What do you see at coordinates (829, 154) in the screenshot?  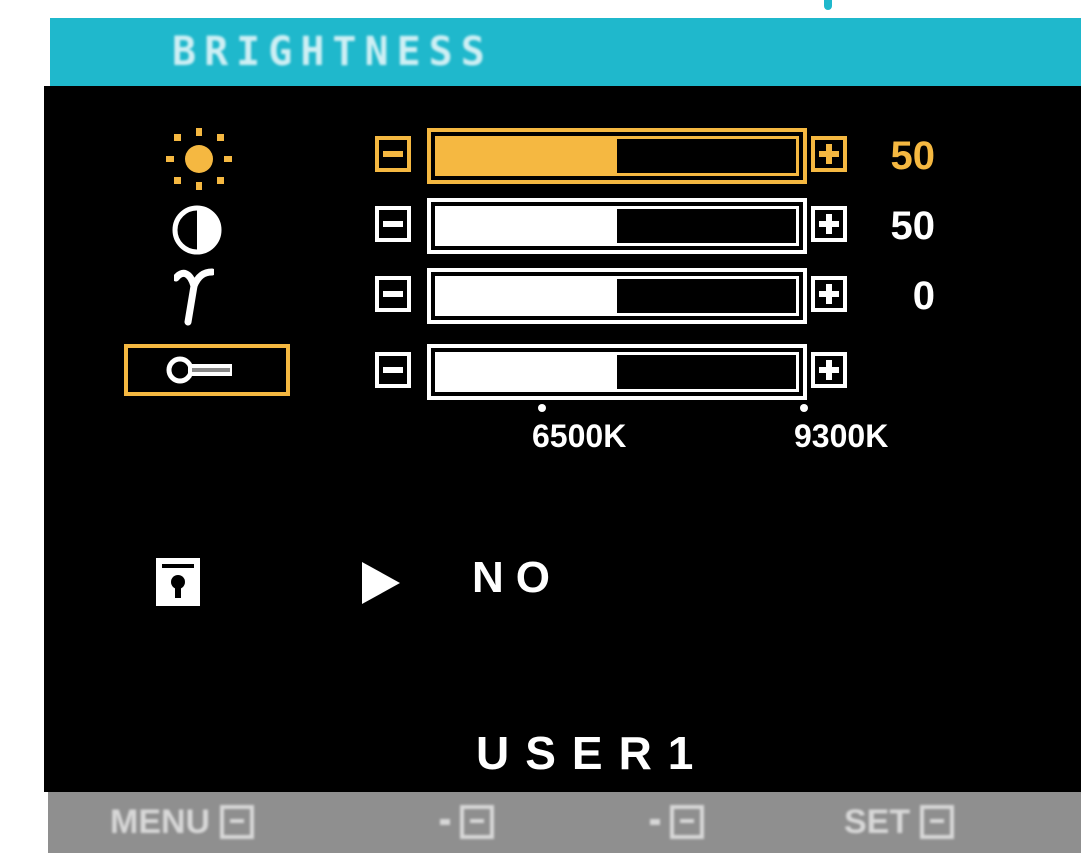 I see `brightness-increase-button` at bounding box center [829, 154].